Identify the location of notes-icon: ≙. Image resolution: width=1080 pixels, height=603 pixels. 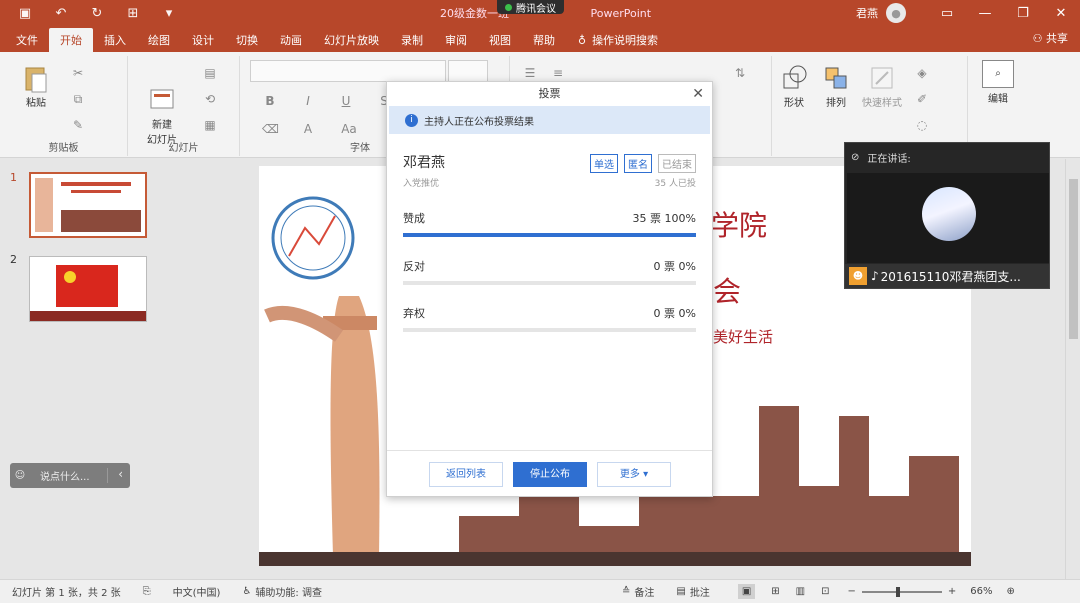
(626, 591).